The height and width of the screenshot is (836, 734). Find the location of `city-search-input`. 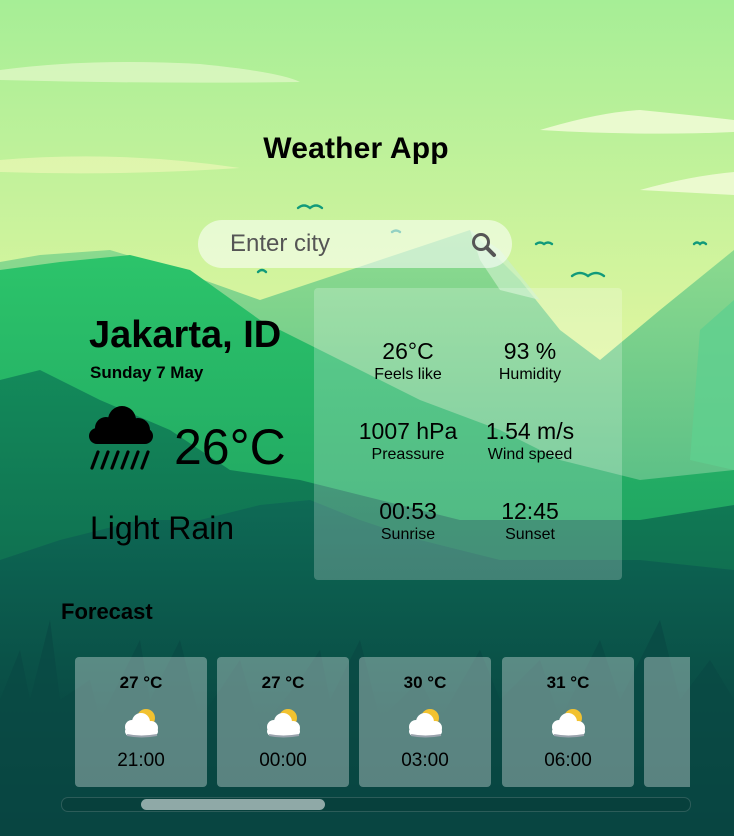

city-search-input is located at coordinates (339, 244).